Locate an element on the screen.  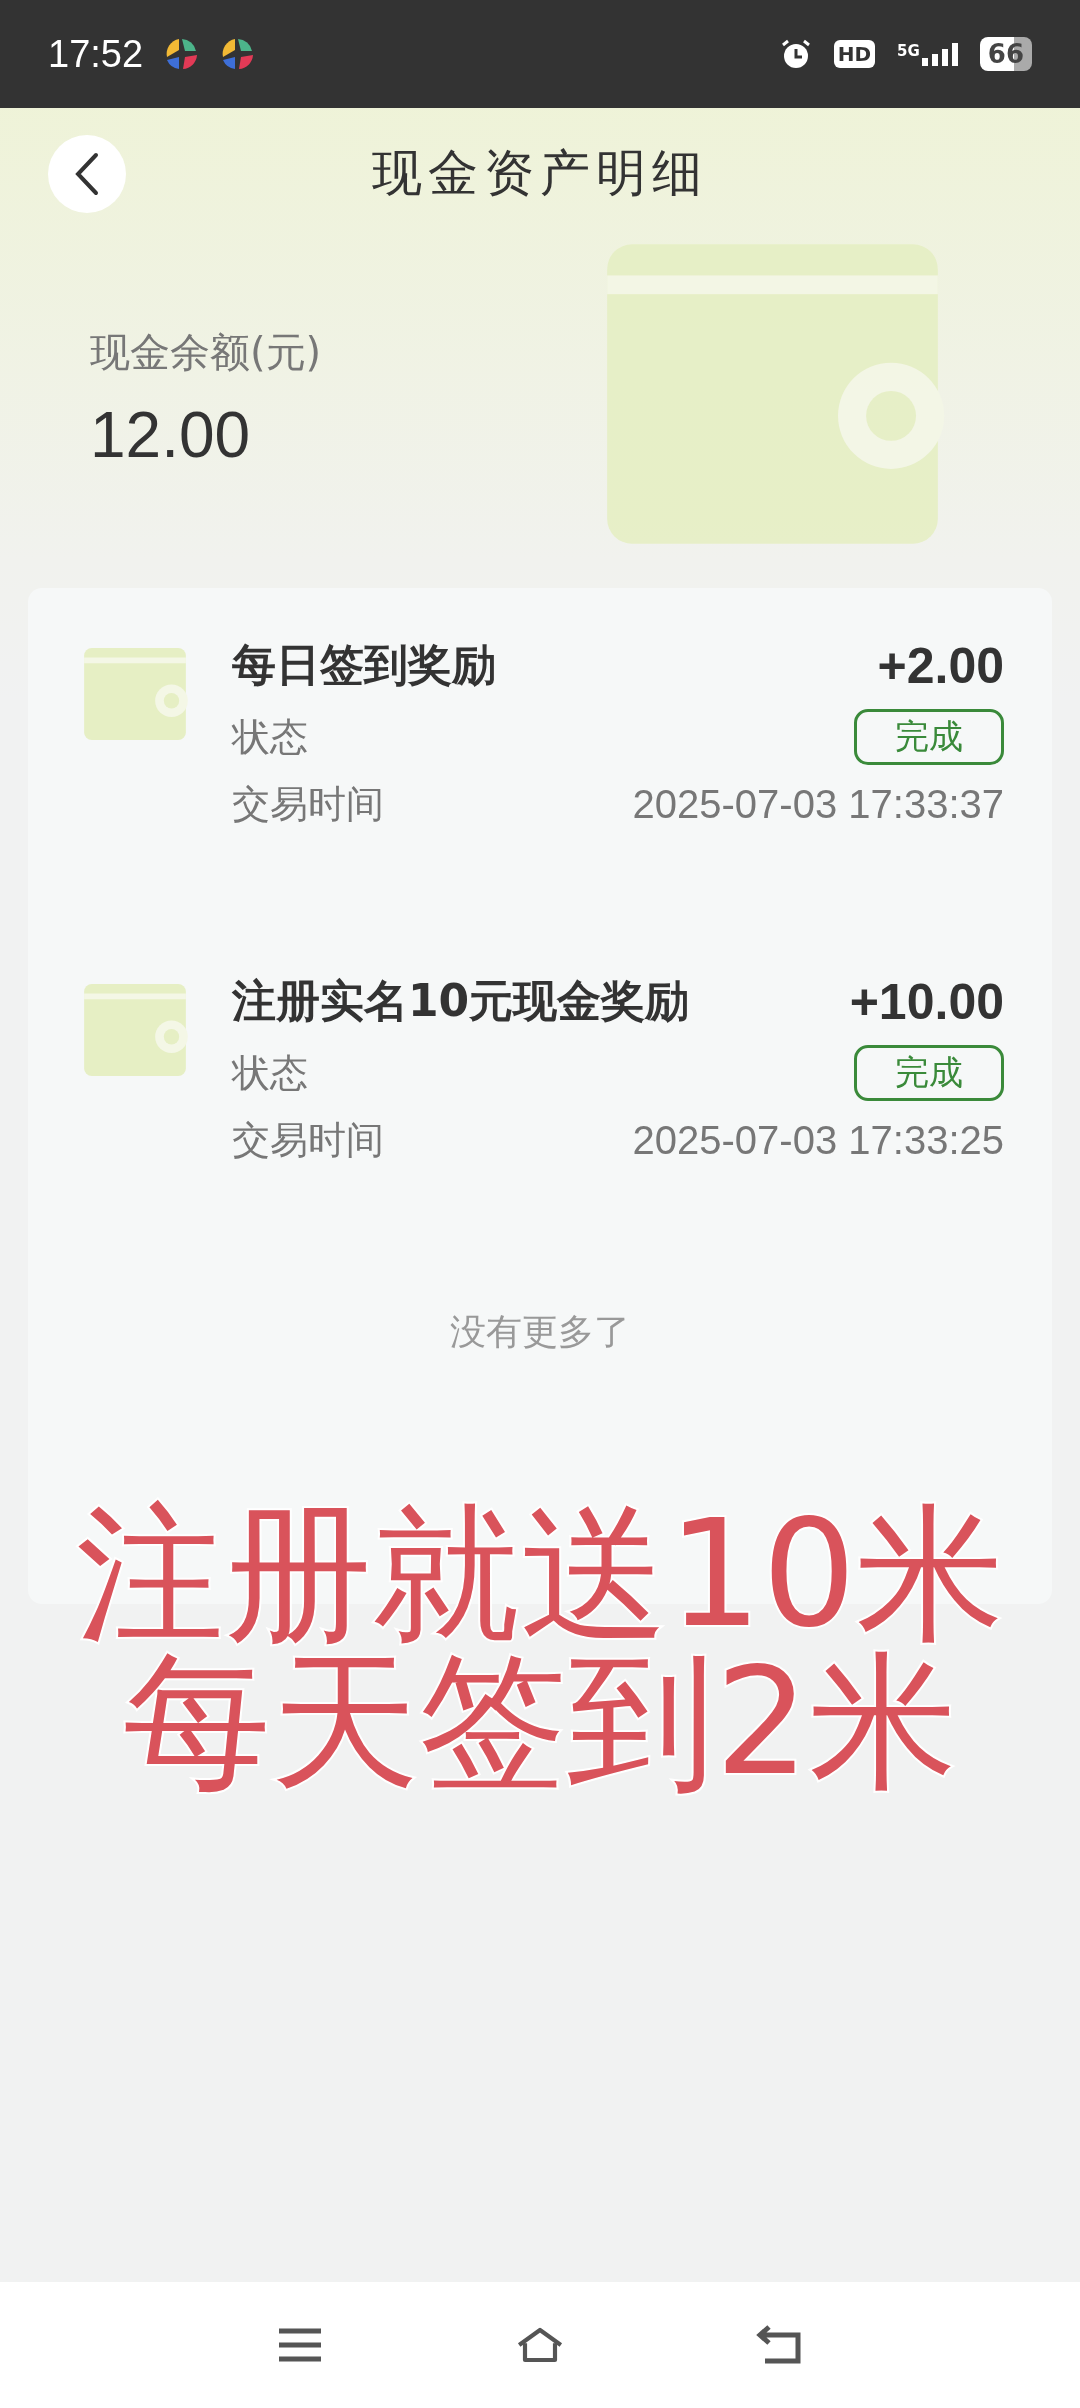
signal-icon is located at coordinates (939, 54).